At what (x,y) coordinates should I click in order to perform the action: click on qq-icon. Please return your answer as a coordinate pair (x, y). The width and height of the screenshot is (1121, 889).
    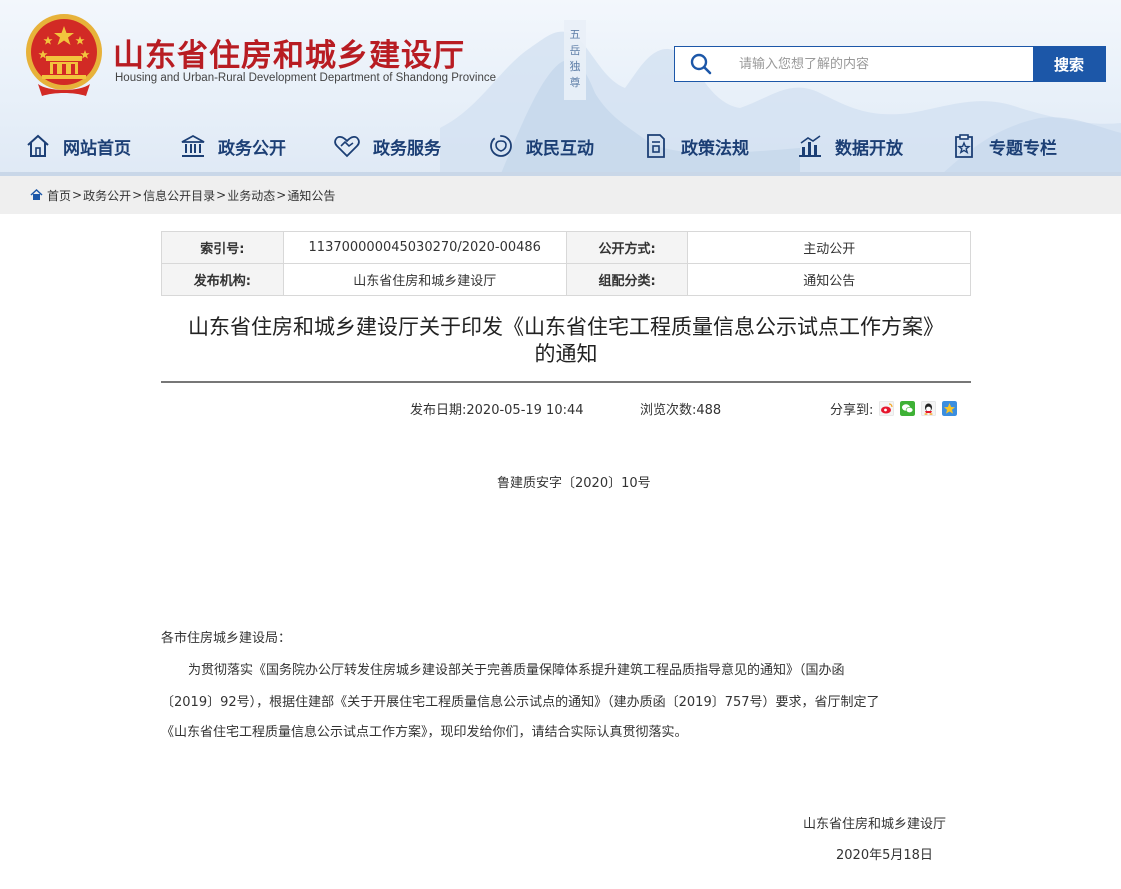
    Looking at the image, I should click on (929, 408).